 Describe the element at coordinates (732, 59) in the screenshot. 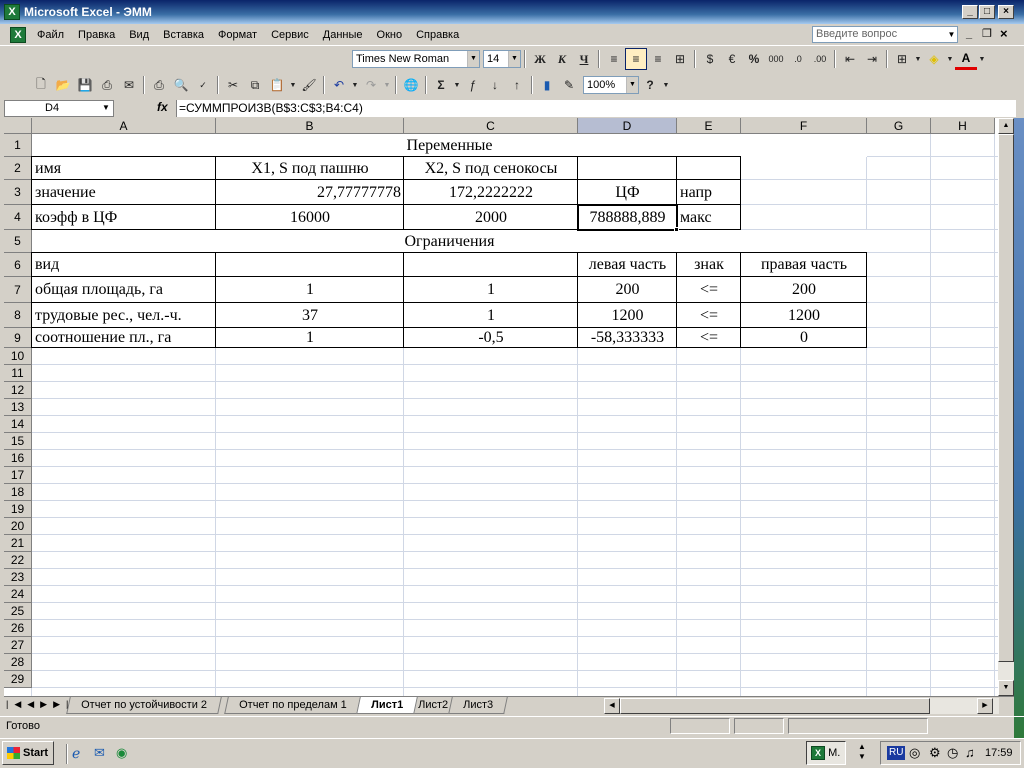

I see `euro-icon: €` at that location.